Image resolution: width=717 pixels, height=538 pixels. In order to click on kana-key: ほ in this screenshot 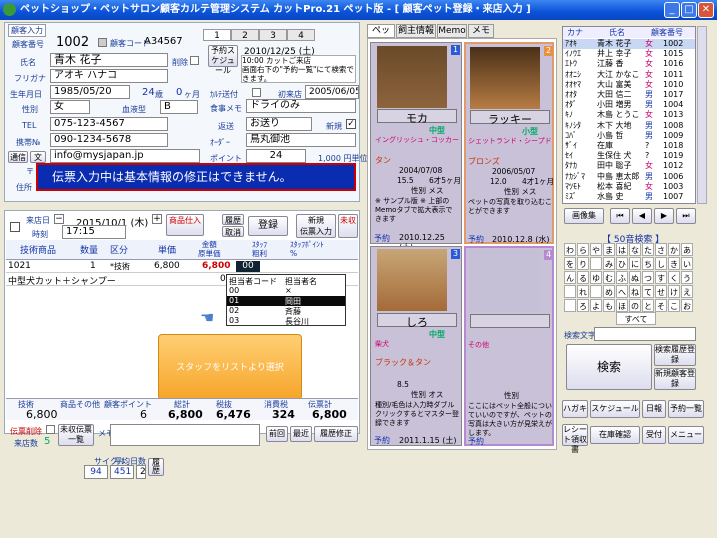, I will do `click(622, 305)`.